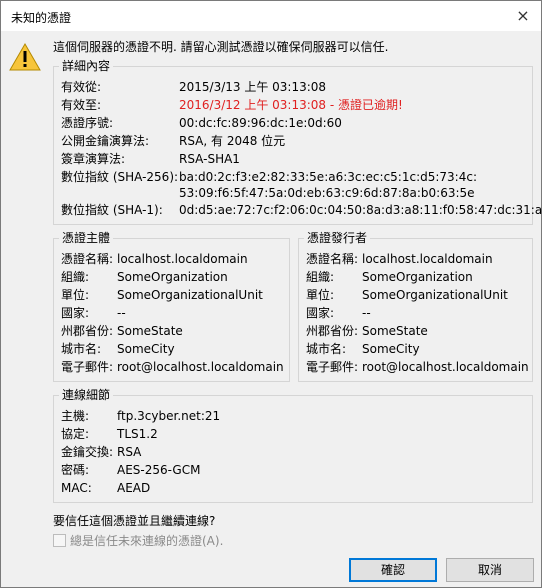 Image resolution: width=542 pixels, height=588 pixels. Describe the element at coordinates (76, 488) in the screenshot. I see `connection-label: MAC:` at that location.